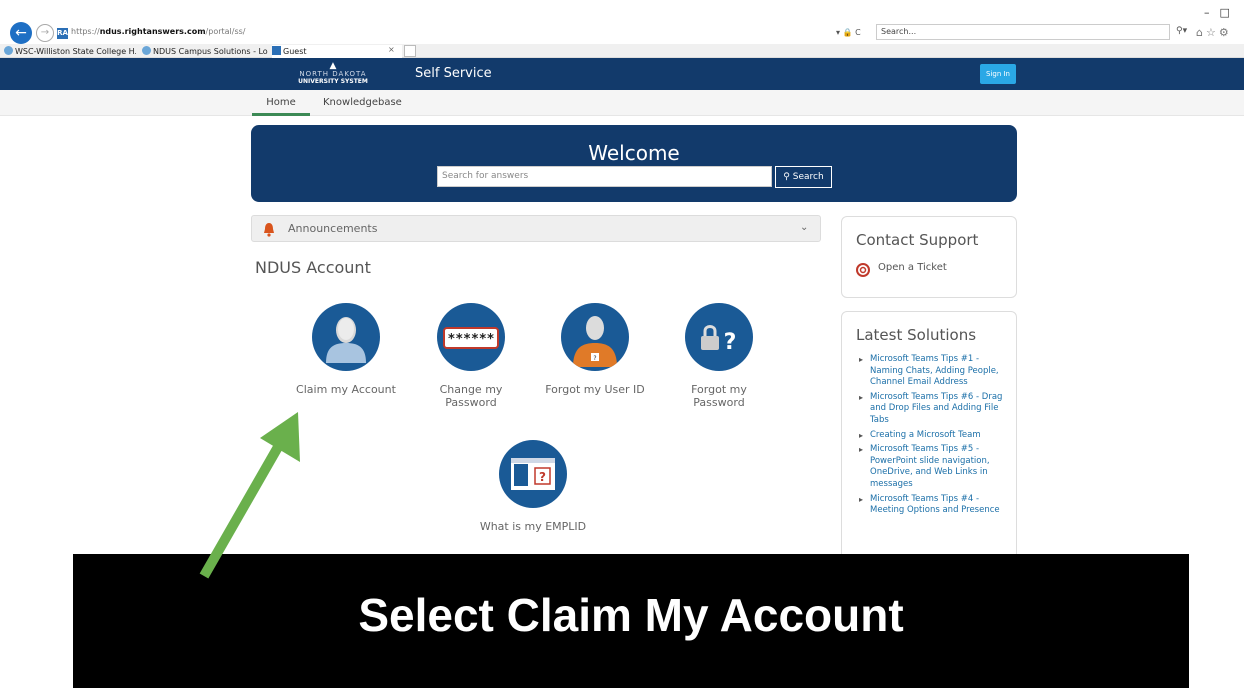 This screenshot has width=1244, height=688. What do you see at coordinates (786, 177) in the screenshot?
I see `magnifier-icon: ⚲` at bounding box center [786, 177].